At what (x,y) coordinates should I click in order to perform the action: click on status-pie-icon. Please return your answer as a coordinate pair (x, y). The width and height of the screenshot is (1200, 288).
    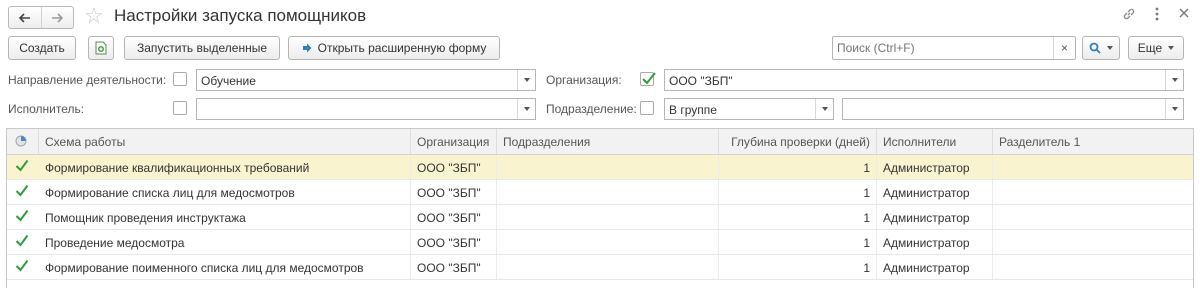
    Looking at the image, I should click on (21, 141).